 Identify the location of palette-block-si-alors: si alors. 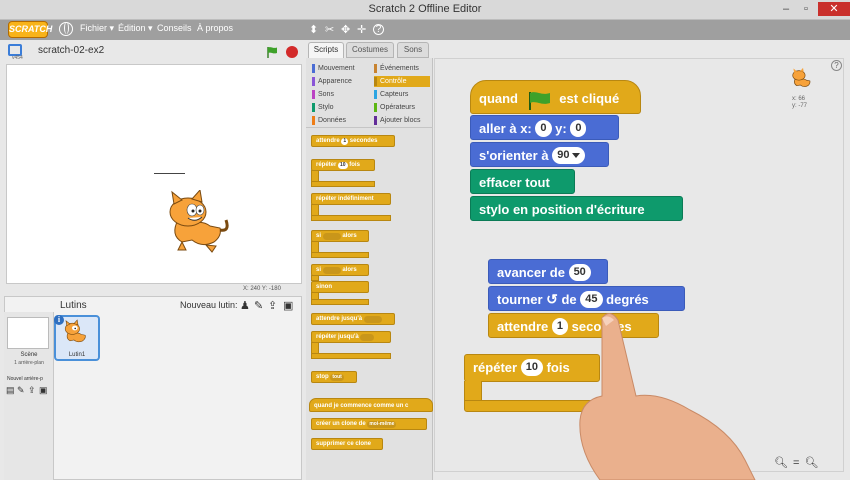
(340, 236).